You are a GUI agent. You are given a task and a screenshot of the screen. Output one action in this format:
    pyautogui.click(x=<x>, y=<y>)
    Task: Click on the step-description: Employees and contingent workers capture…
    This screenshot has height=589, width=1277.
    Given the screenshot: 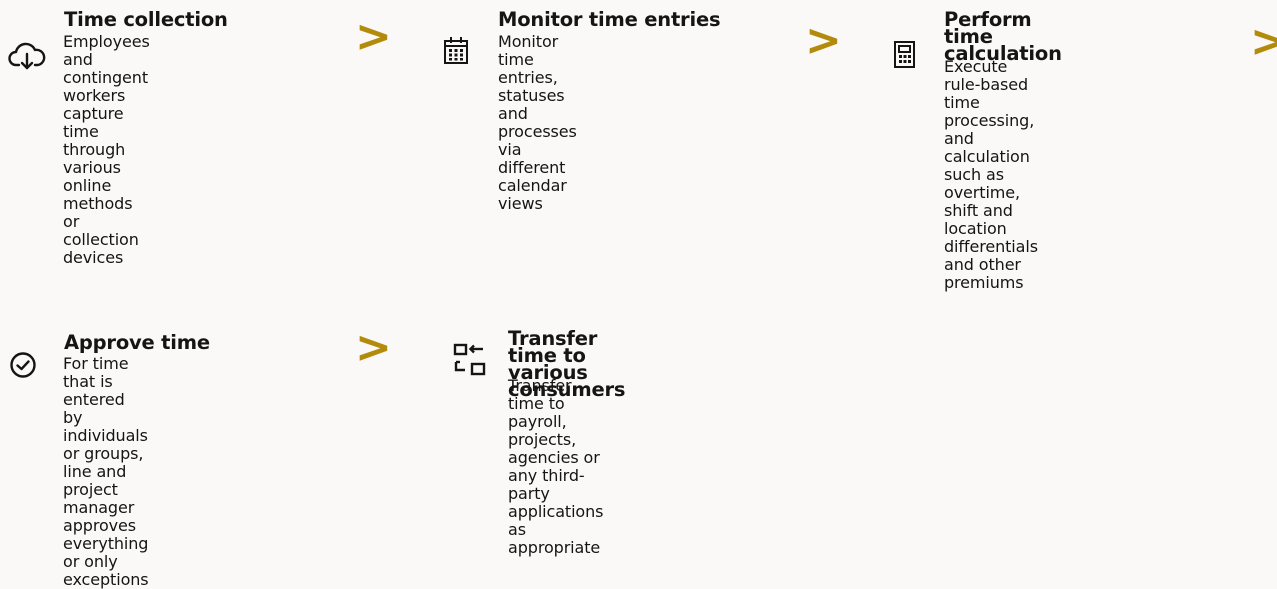 What is the action you would take?
    pyautogui.click(x=106, y=149)
    